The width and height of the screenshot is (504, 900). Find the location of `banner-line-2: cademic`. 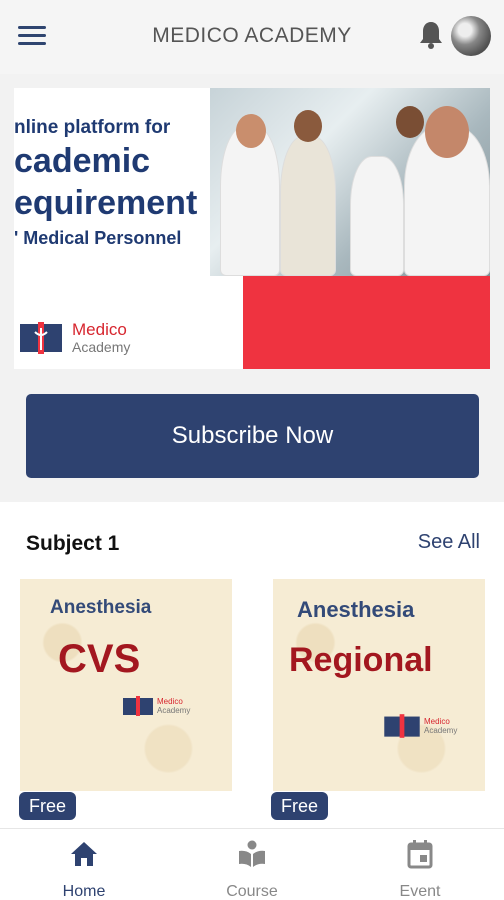

banner-line-2: cademic is located at coordinates (82, 161).